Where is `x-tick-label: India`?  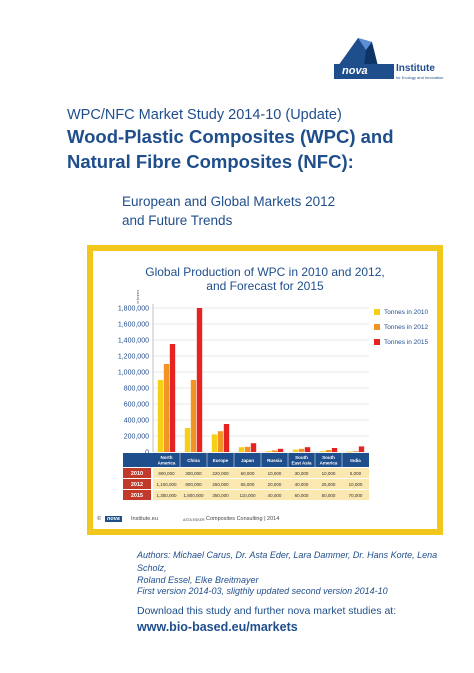
x-tick-label: India is located at coordinates (355, 460).